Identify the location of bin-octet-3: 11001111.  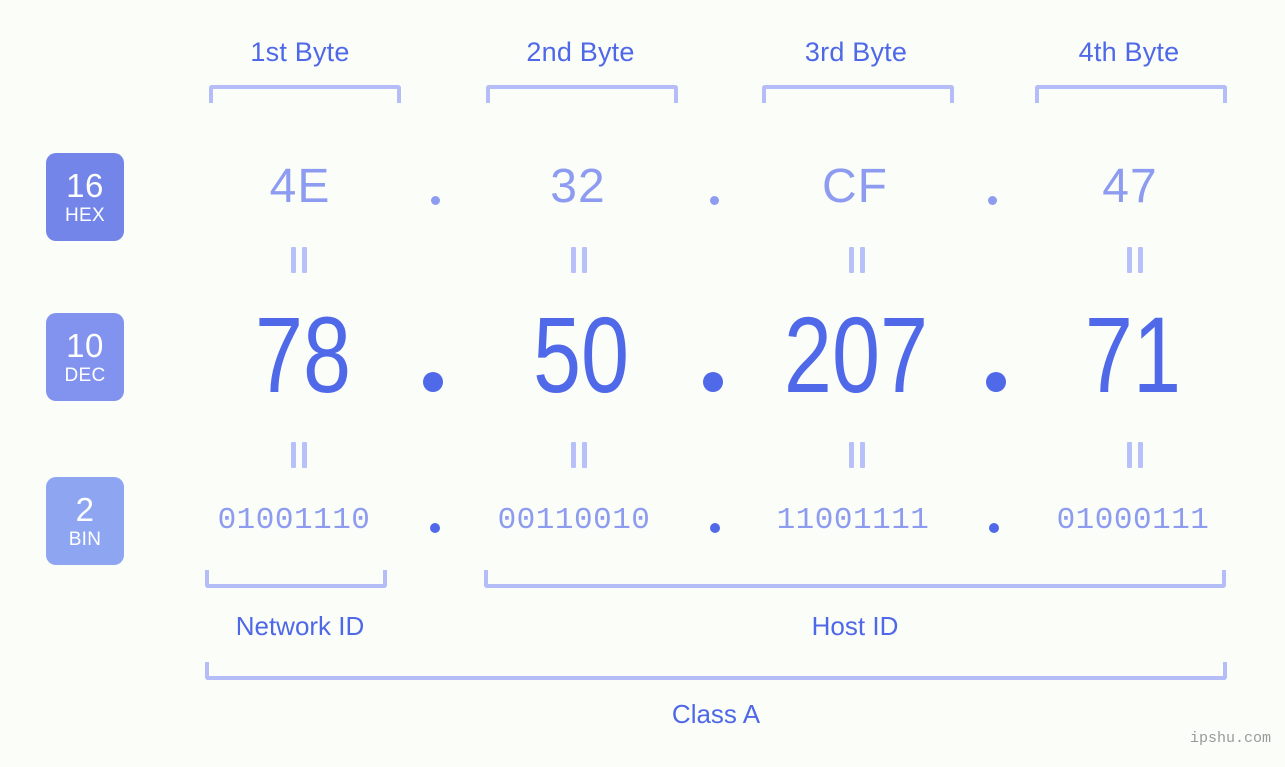
(853, 520).